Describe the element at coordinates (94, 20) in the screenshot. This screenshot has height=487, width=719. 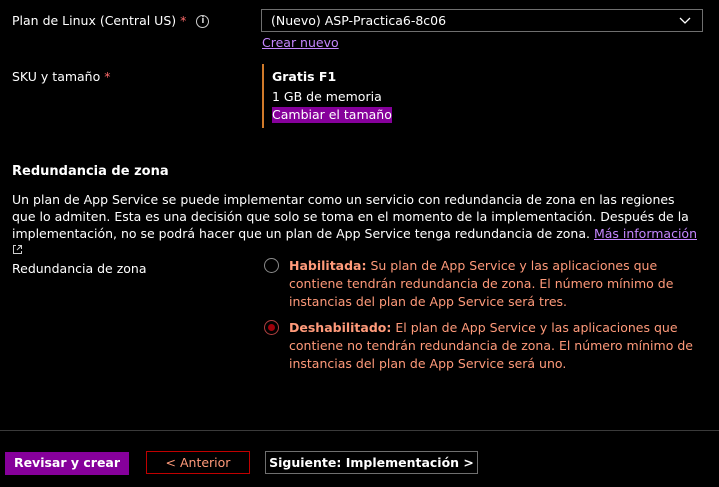
I see `plan-label-text: Plan de Linux (Central US)` at that location.